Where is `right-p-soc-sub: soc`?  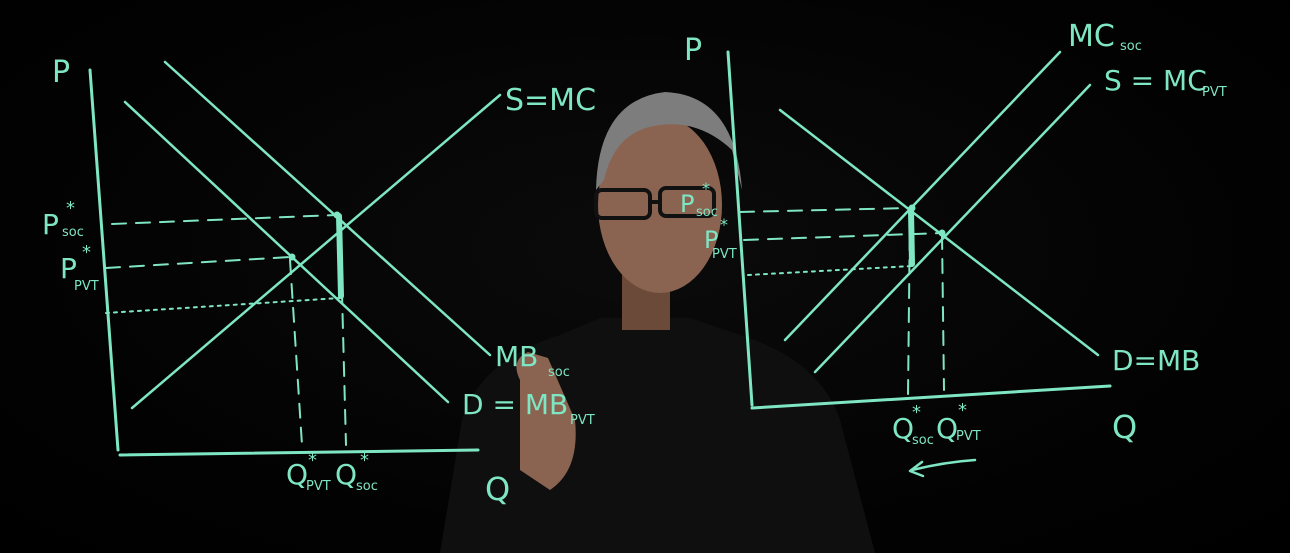
right-p-soc-sub: soc is located at coordinates (707, 212).